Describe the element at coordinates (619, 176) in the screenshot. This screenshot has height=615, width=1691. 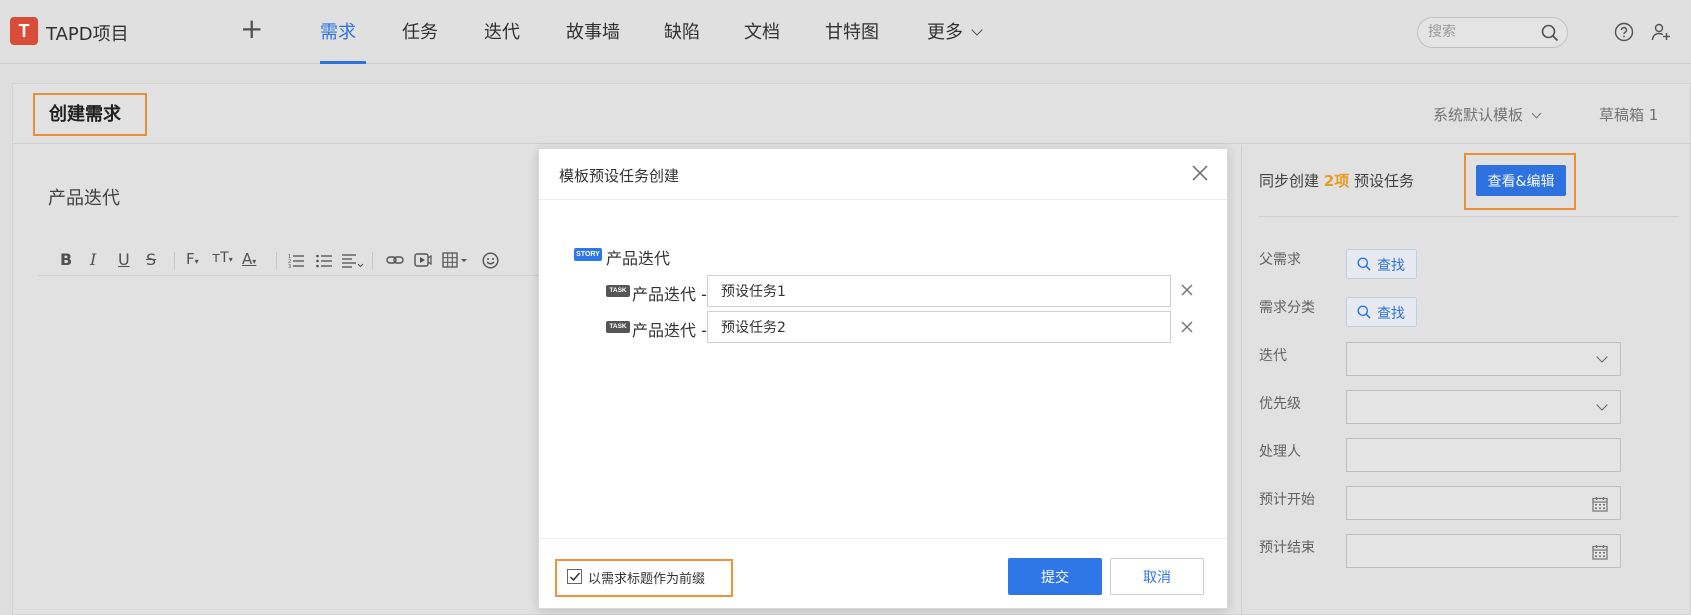
I see `dialog-title: 模板预设任务创建` at that location.